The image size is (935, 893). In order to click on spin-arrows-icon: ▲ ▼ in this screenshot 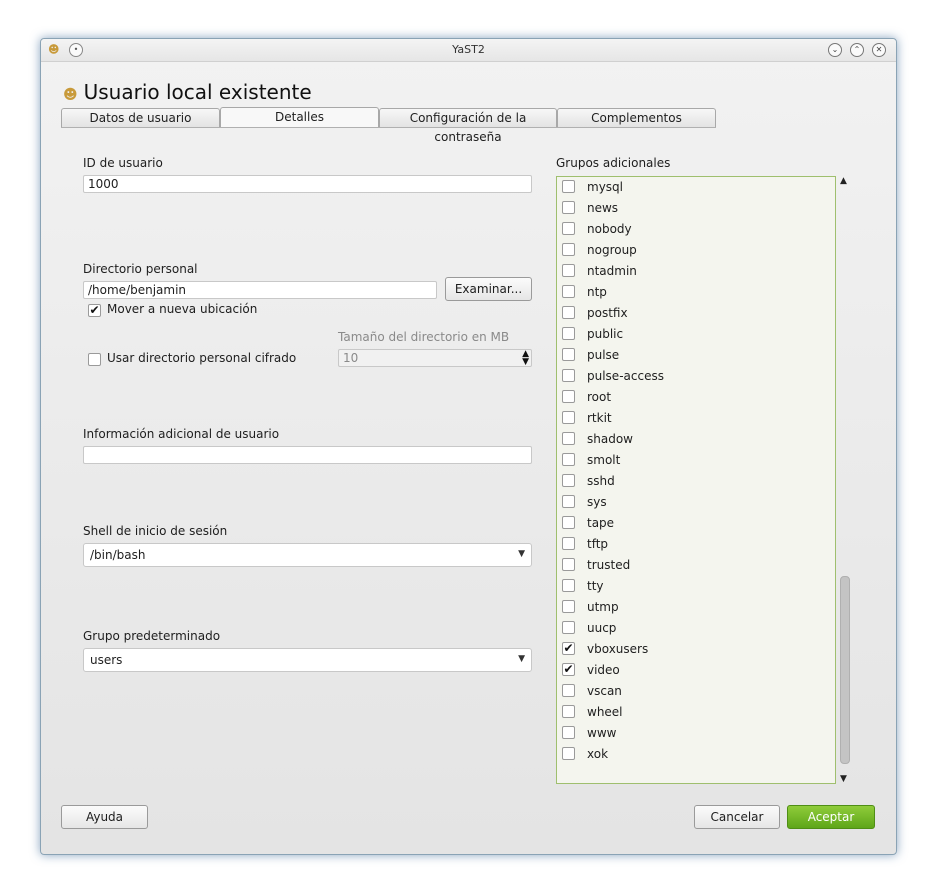, I will do `click(525, 358)`.